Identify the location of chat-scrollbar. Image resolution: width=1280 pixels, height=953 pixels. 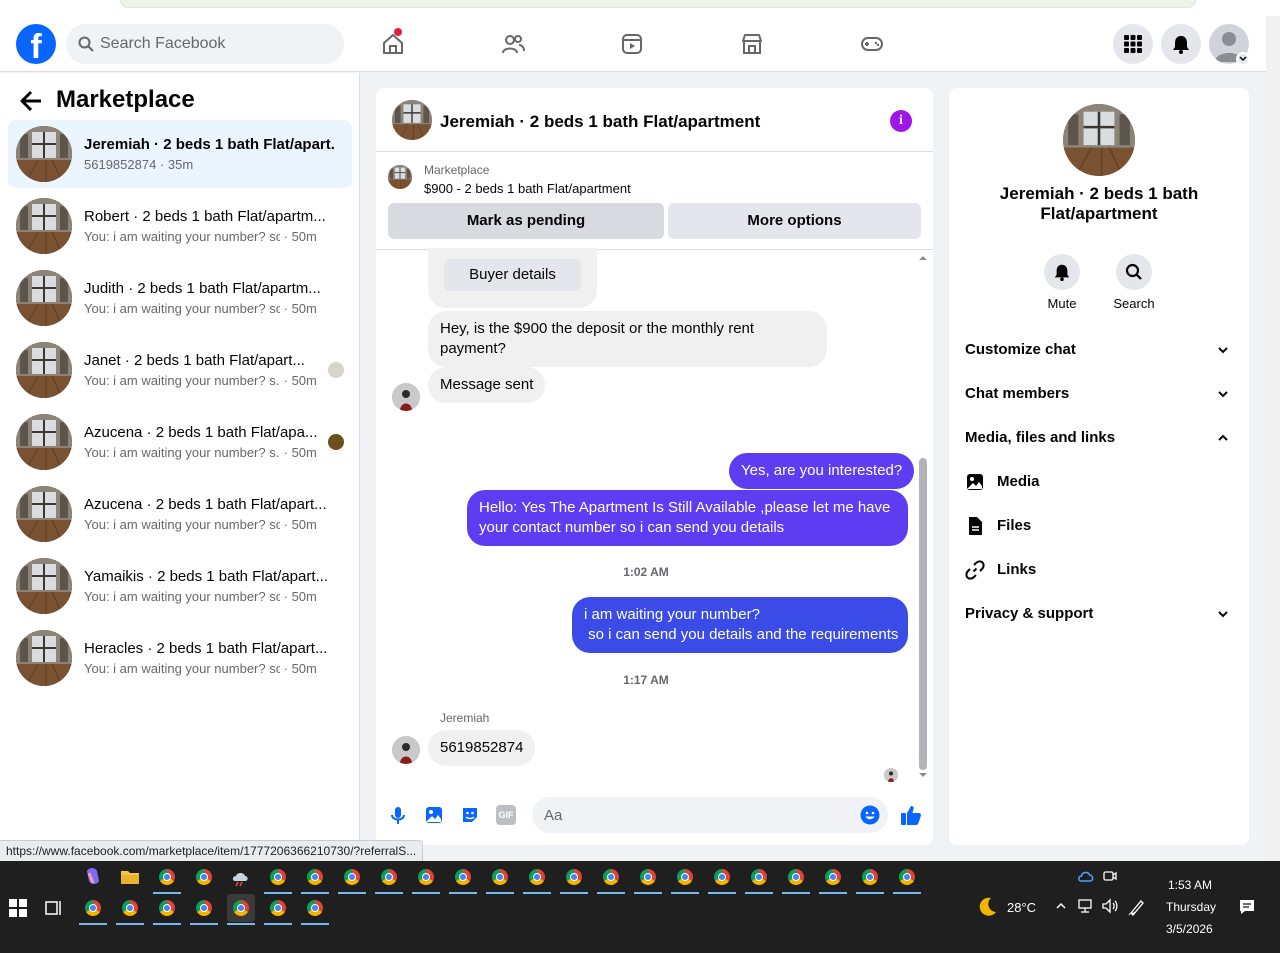
(923, 519).